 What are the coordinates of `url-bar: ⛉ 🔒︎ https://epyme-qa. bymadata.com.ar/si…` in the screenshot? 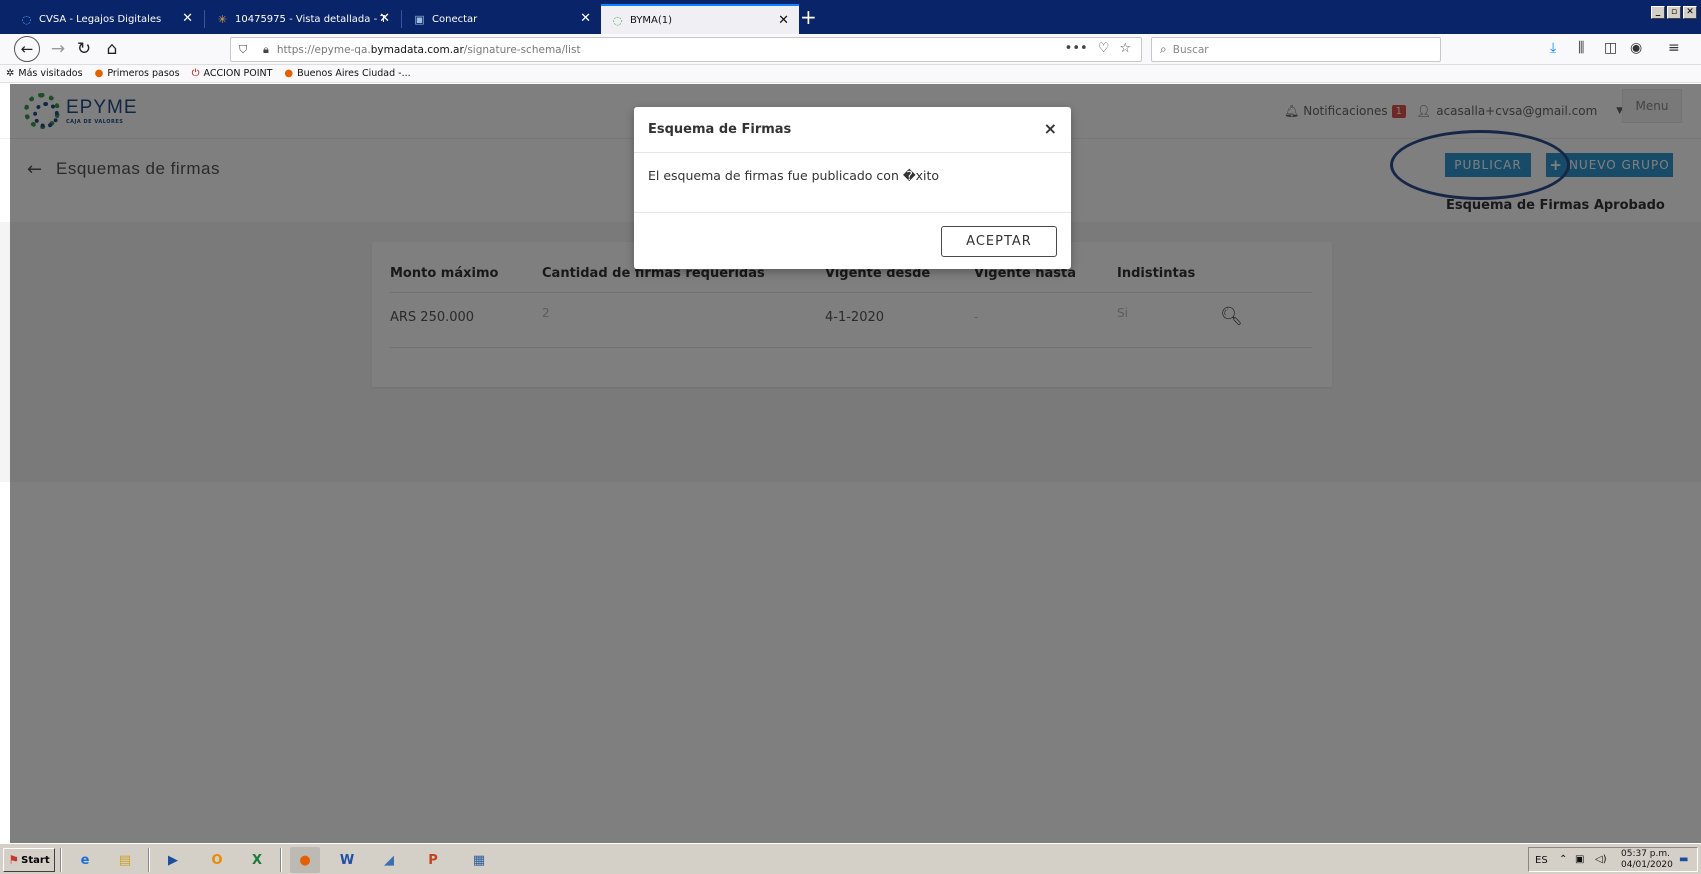 It's located at (686, 49).